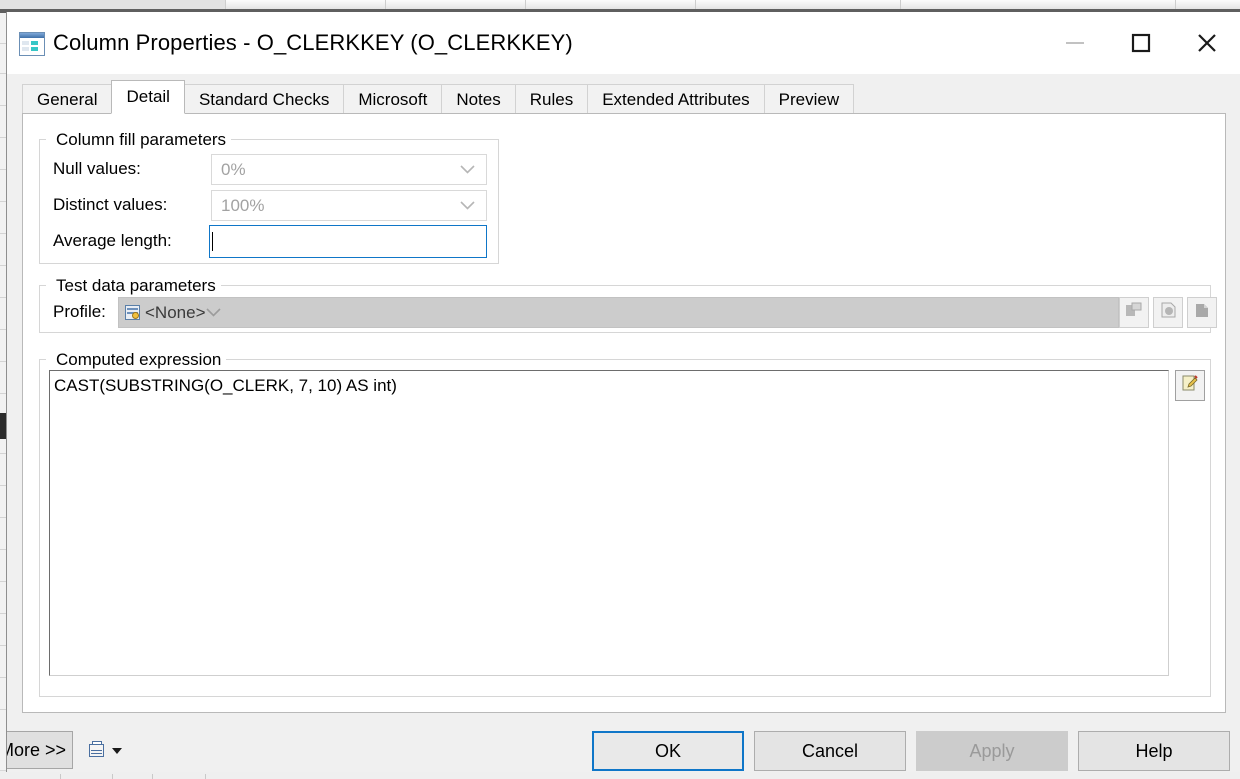 The height and width of the screenshot is (779, 1240). I want to click on help-button: Help, so click(1154, 751).